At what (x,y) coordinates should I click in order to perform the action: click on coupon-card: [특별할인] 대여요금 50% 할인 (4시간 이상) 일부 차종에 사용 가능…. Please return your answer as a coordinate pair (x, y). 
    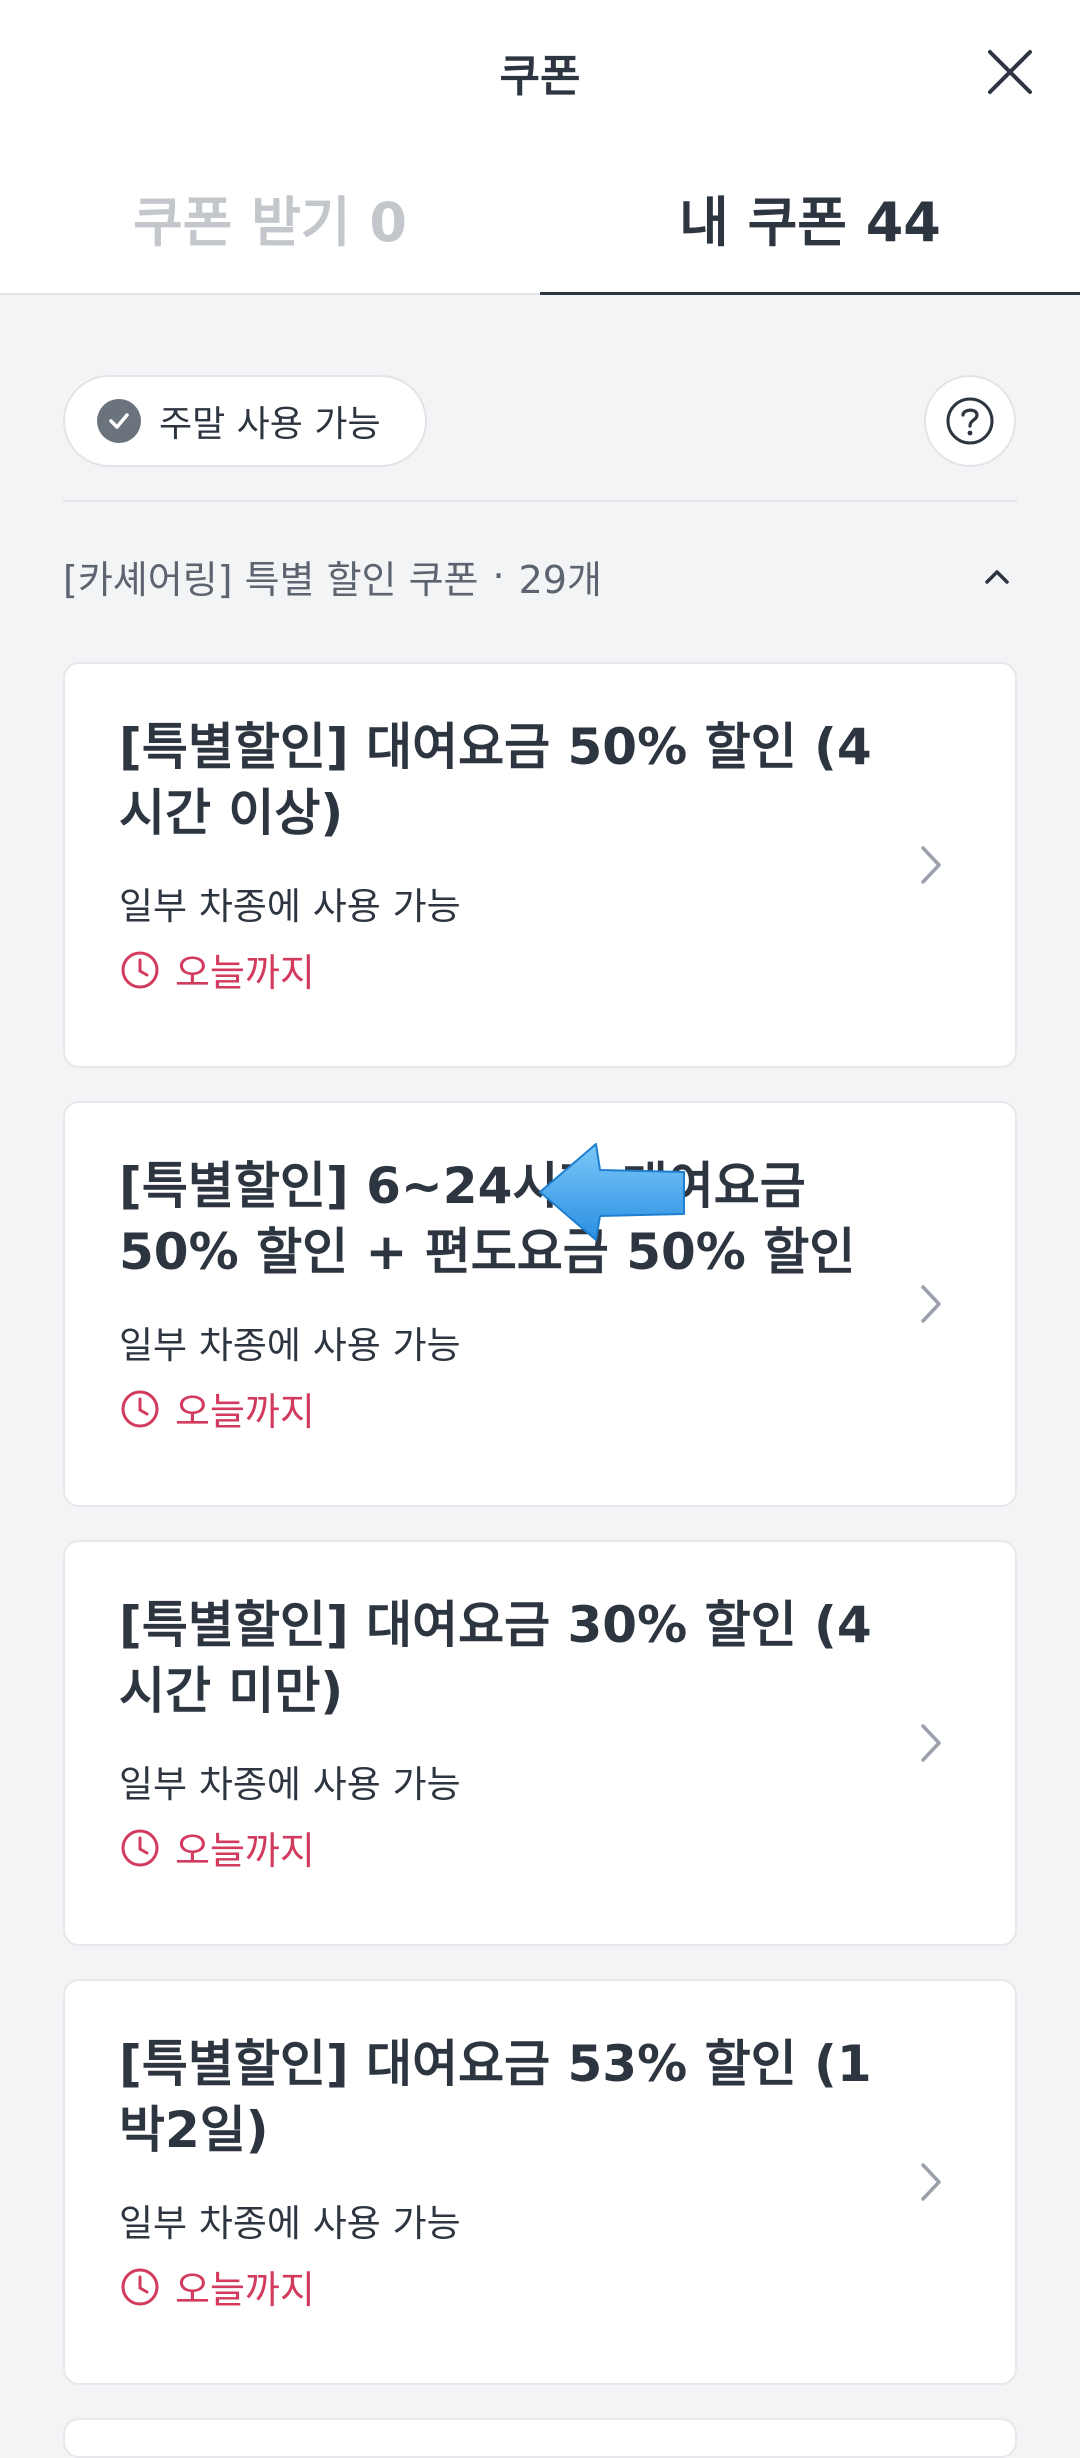
    Looking at the image, I should click on (540, 865).